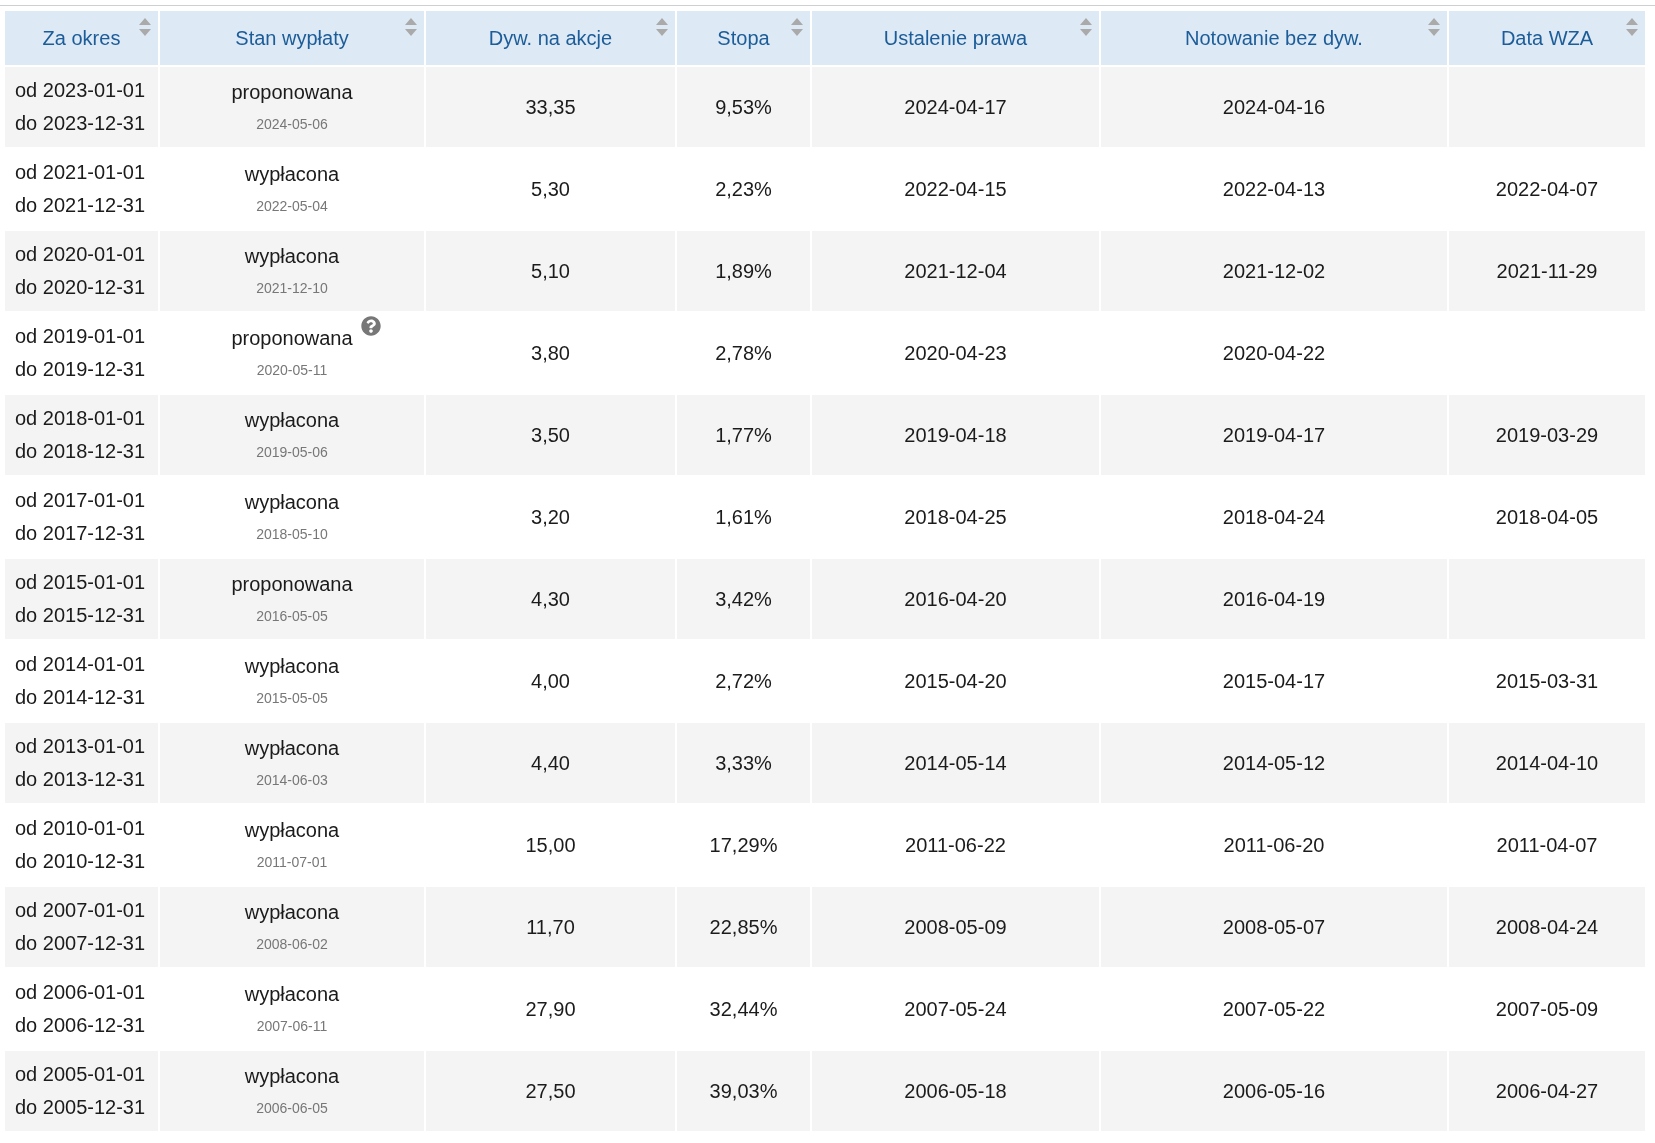 The height and width of the screenshot is (1143, 1655). Describe the element at coordinates (80, 254) in the screenshot. I see `period-start: od 2020-01-01` at that location.